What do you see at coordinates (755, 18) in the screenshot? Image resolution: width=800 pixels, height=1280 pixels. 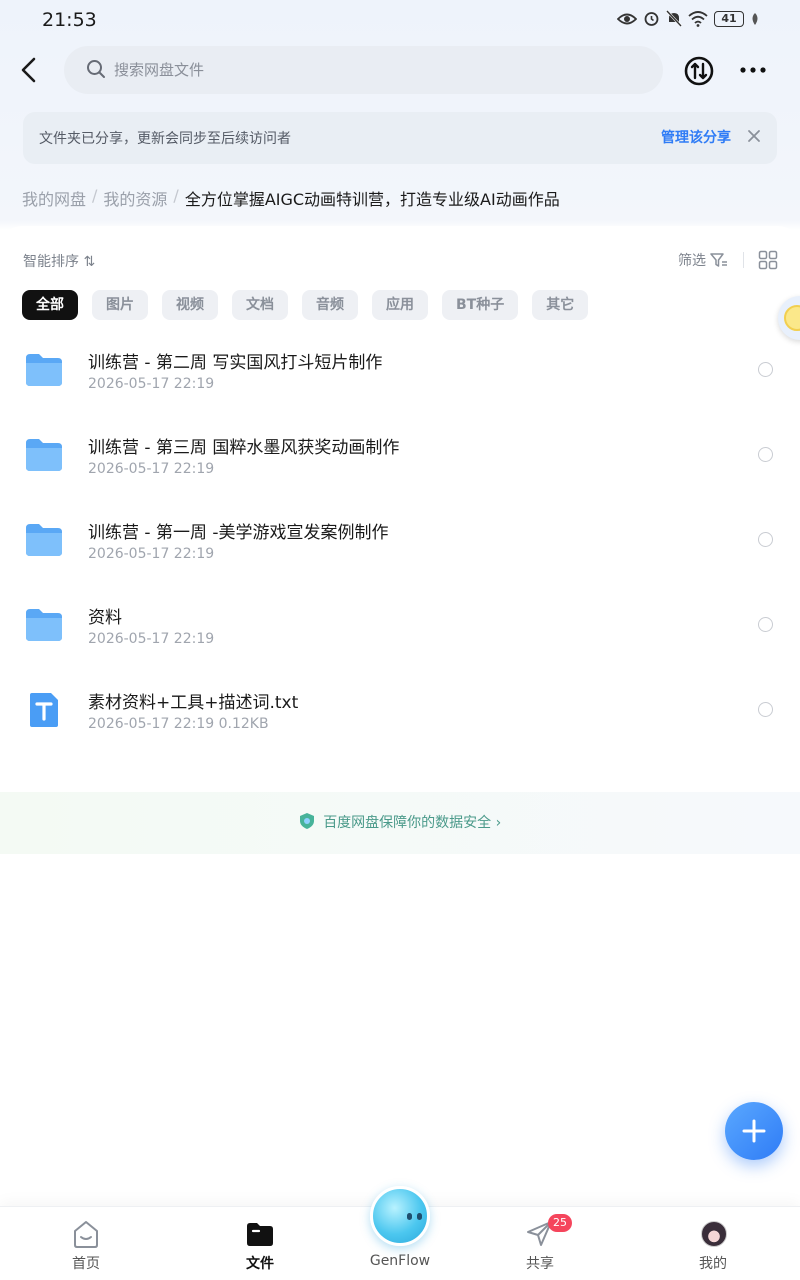 I see `leaf-icon` at bounding box center [755, 18].